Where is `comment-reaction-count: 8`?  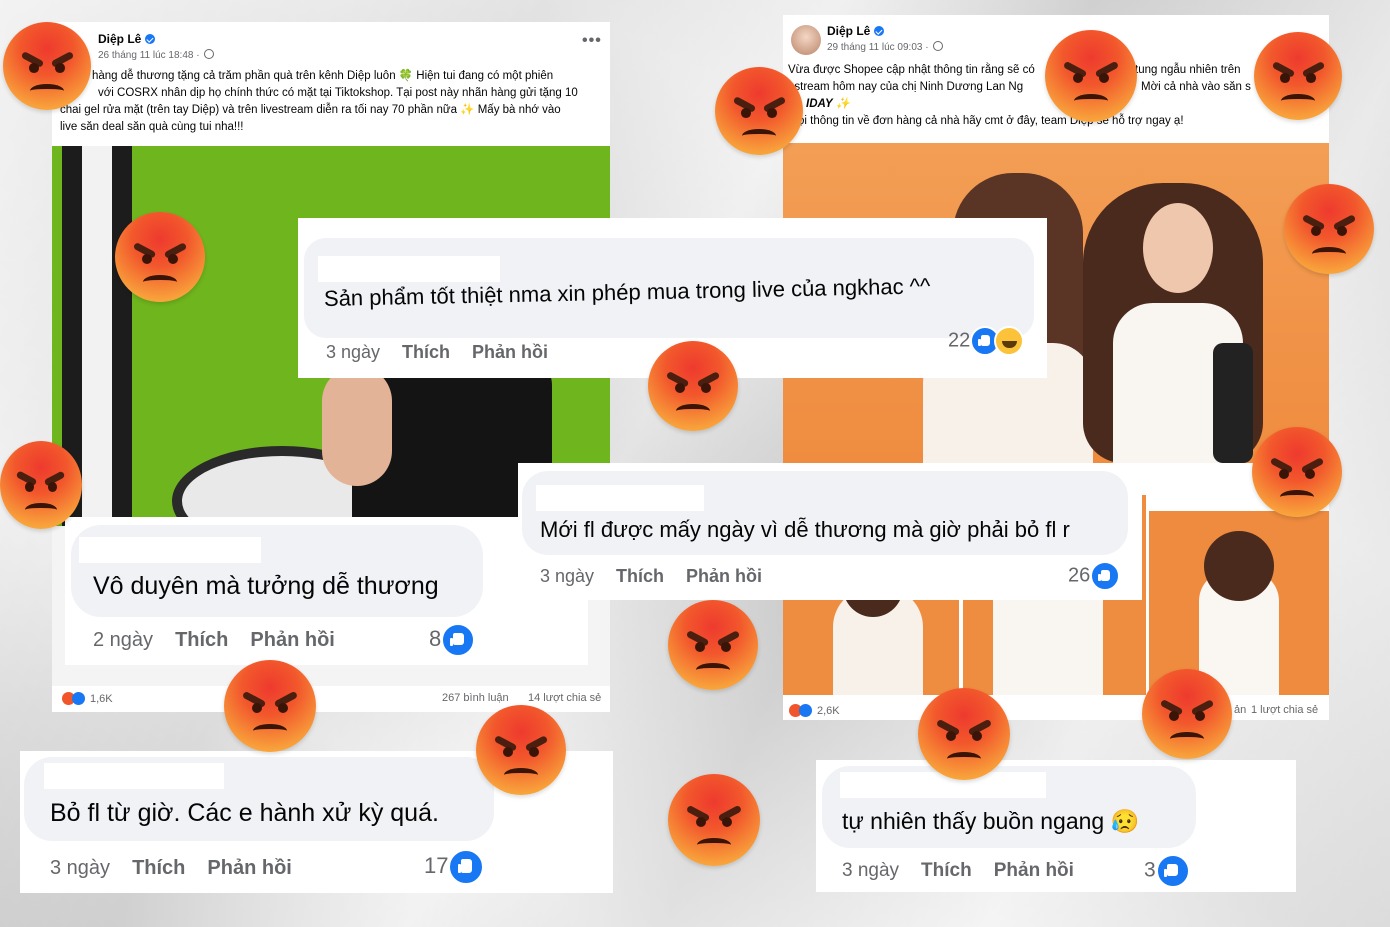 comment-reaction-count: 8 is located at coordinates (452, 640).